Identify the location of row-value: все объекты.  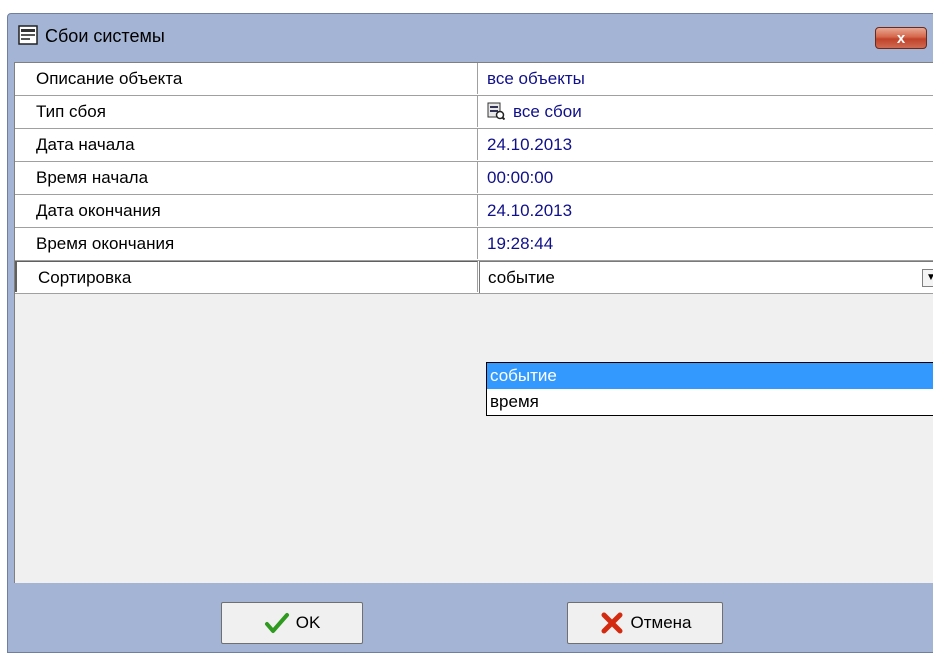
(706, 78).